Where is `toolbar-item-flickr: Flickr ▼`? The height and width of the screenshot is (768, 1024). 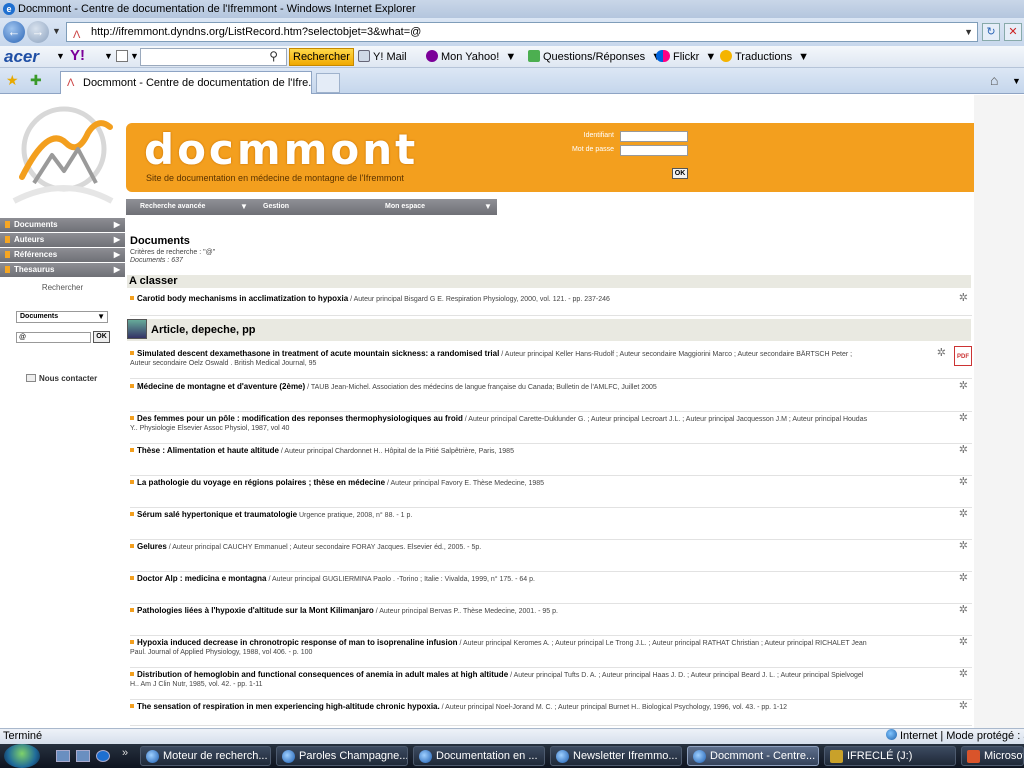 toolbar-item-flickr: Flickr ▼ is located at coordinates (686, 56).